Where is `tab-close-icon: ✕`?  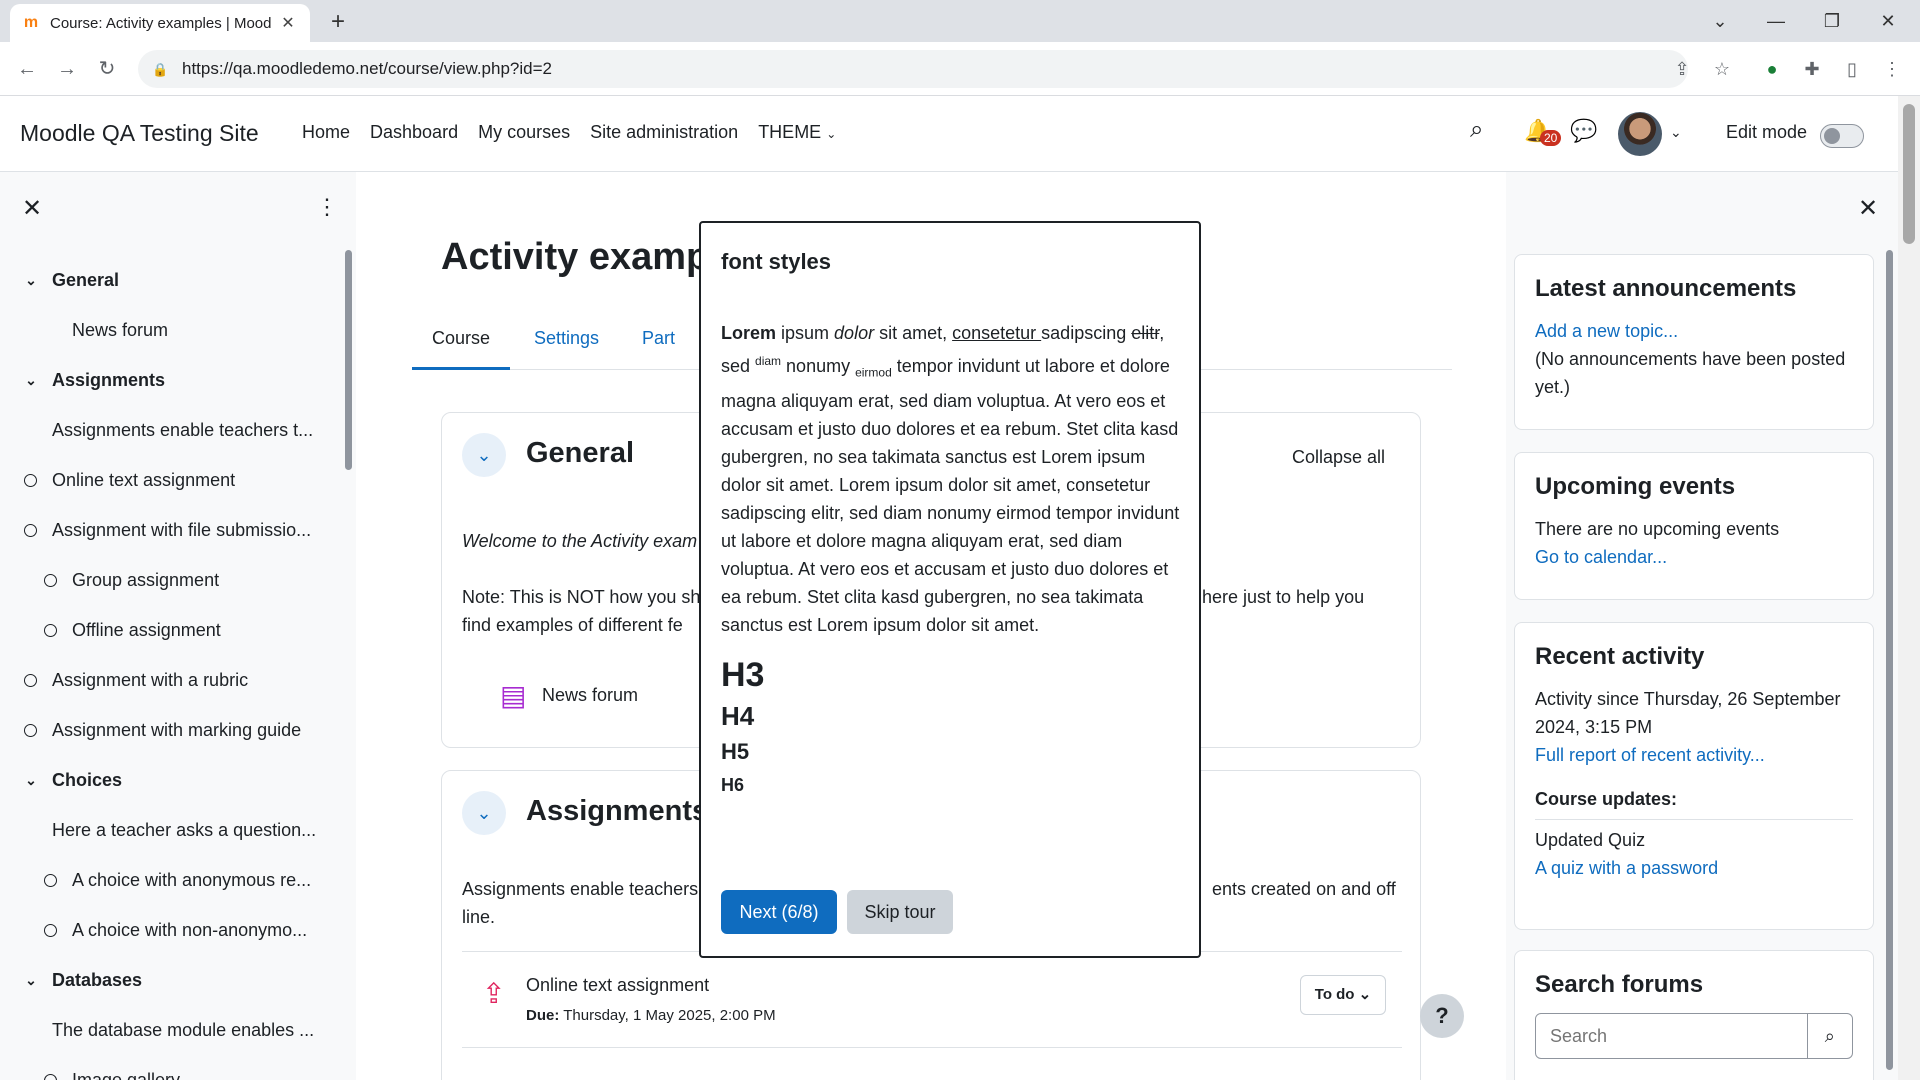 tab-close-icon: ✕ is located at coordinates (288, 23).